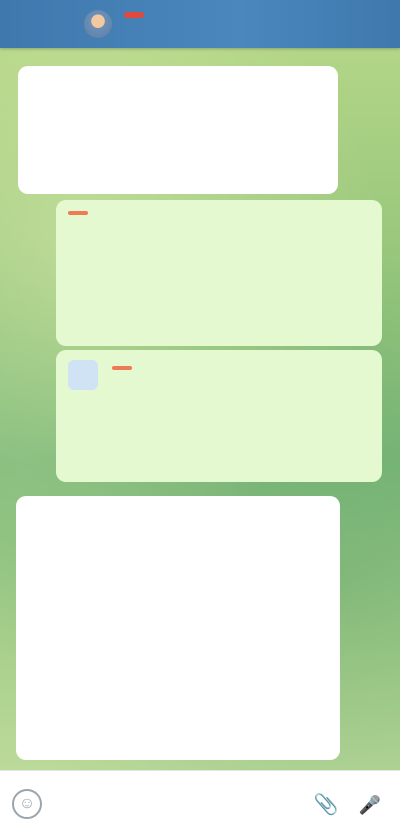 The height and width of the screenshot is (838, 400). I want to click on message-bubble-incoming, so click(178, 130).